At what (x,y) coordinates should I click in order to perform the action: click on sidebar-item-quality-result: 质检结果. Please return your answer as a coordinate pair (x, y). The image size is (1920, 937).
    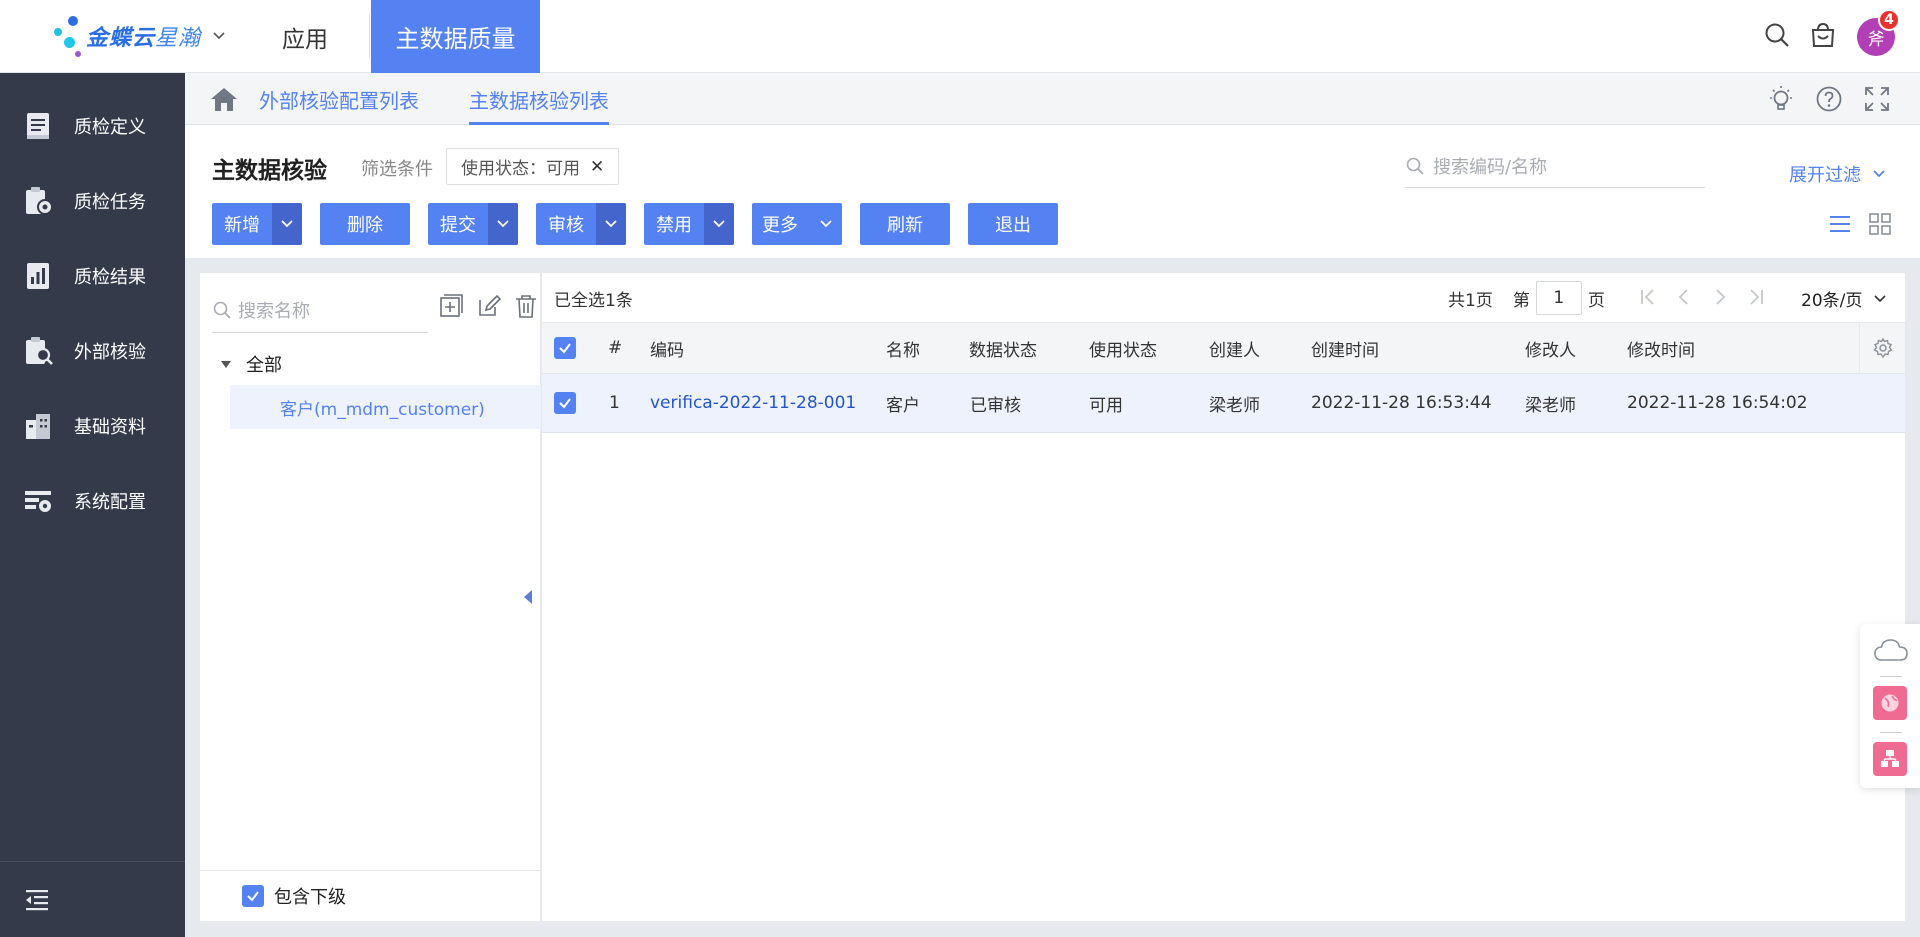
    Looking at the image, I should click on (92, 276).